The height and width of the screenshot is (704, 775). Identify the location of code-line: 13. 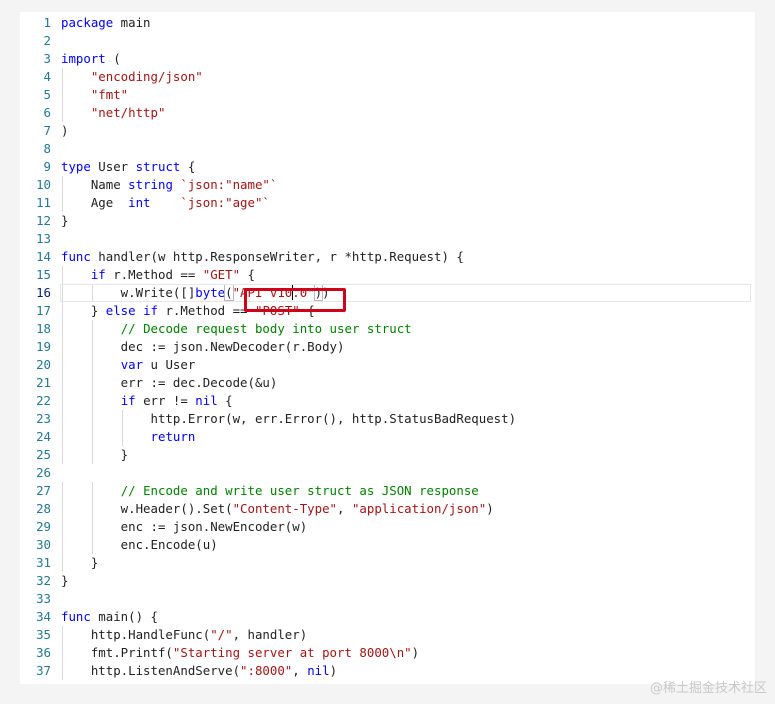
(387, 239).